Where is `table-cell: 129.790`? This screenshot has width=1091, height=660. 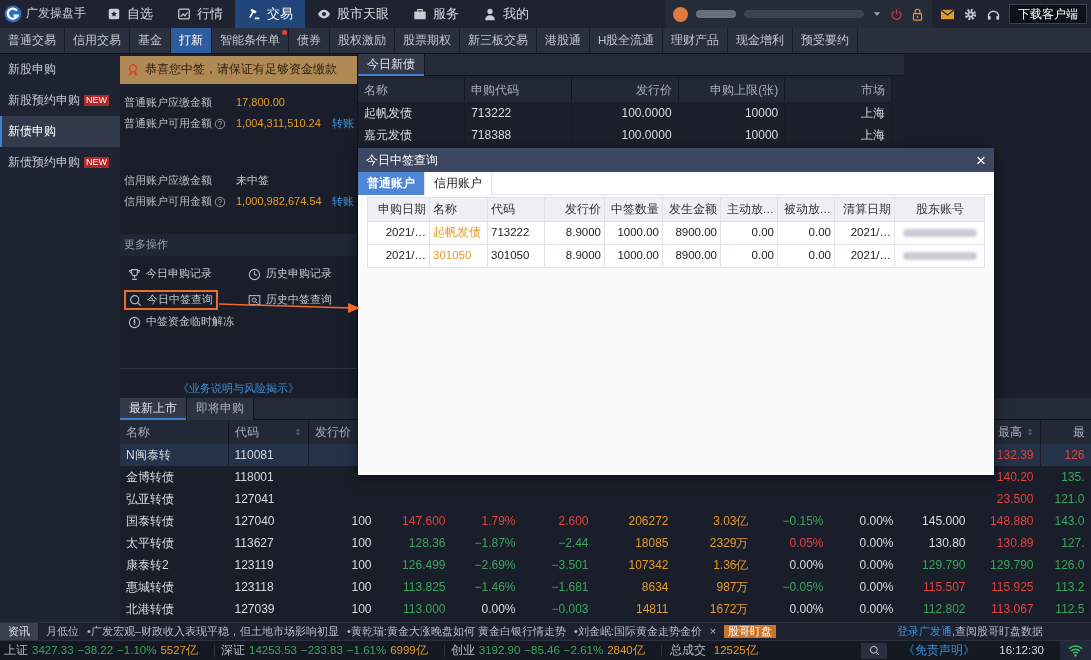 table-cell: 129.790 is located at coordinates (936, 565).